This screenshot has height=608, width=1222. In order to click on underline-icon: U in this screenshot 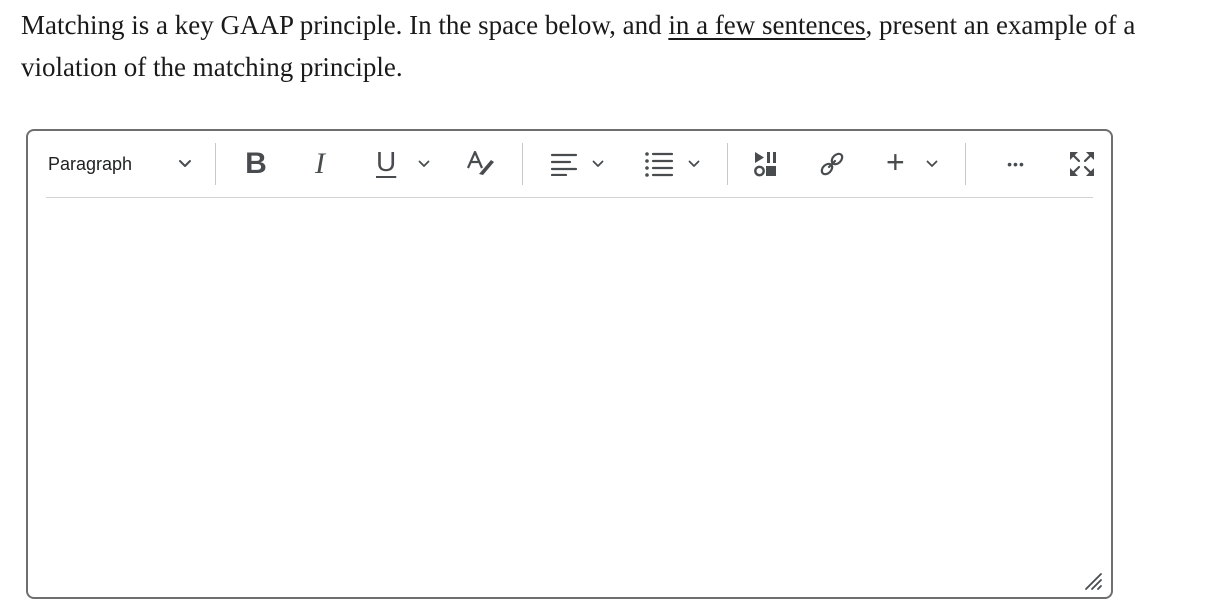, I will do `click(386, 161)`.